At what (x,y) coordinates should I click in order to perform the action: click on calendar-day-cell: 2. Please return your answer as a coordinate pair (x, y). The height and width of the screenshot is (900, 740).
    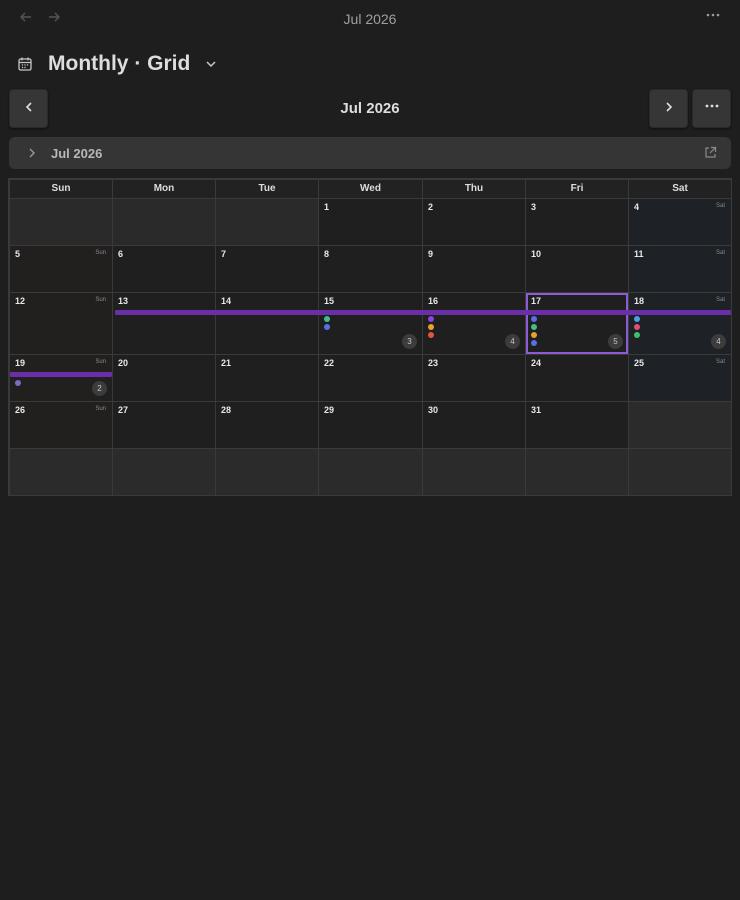
    Looking at the image, I should click on (474, 222).